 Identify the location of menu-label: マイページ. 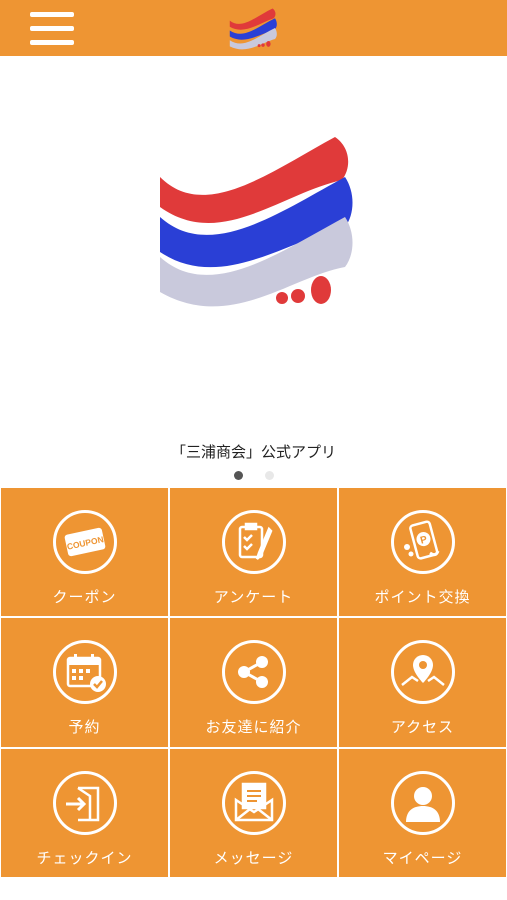
(422, 857).